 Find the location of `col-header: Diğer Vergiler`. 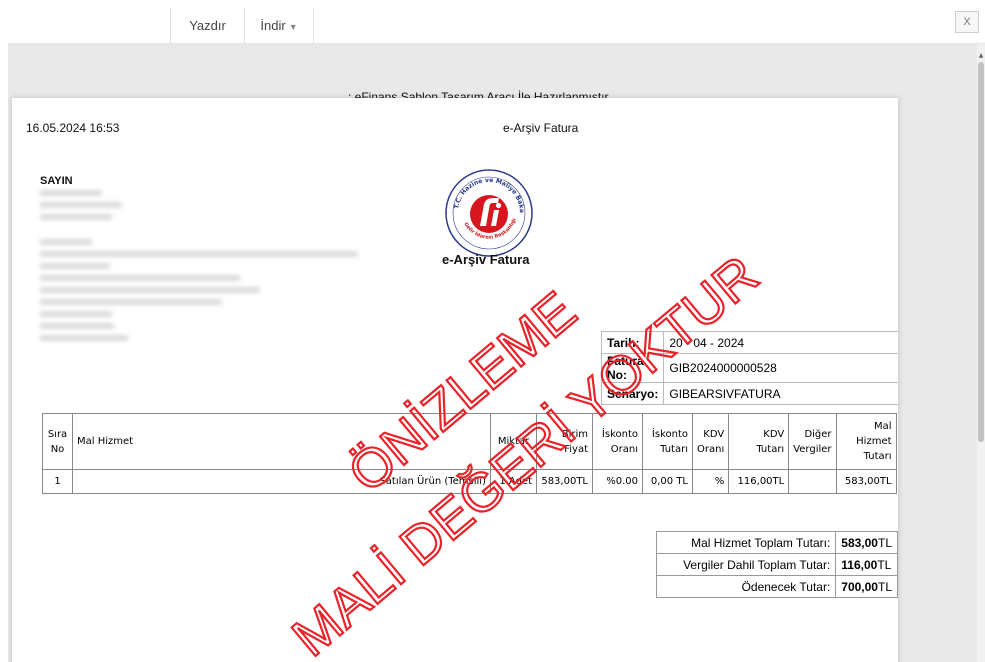

col-header: Diğer Vergiler is located at coordinates (812, 441).